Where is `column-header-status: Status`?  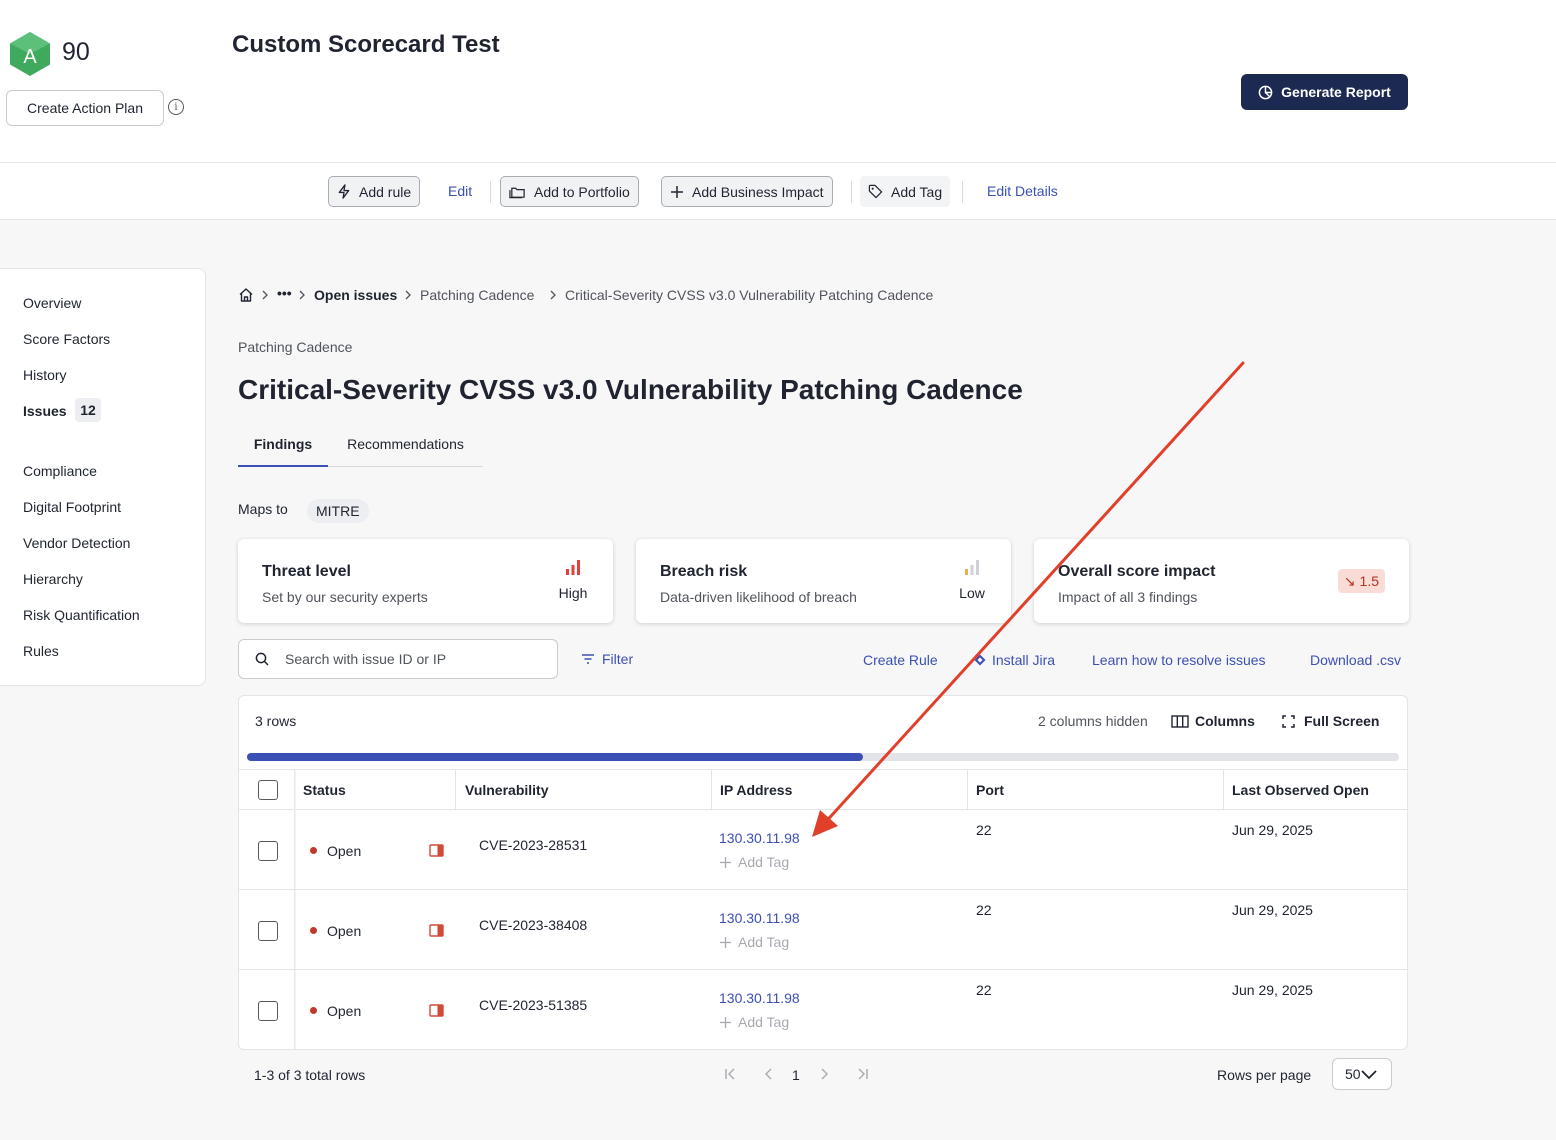 column-header-status: Status is located at coordinates (324, 790).